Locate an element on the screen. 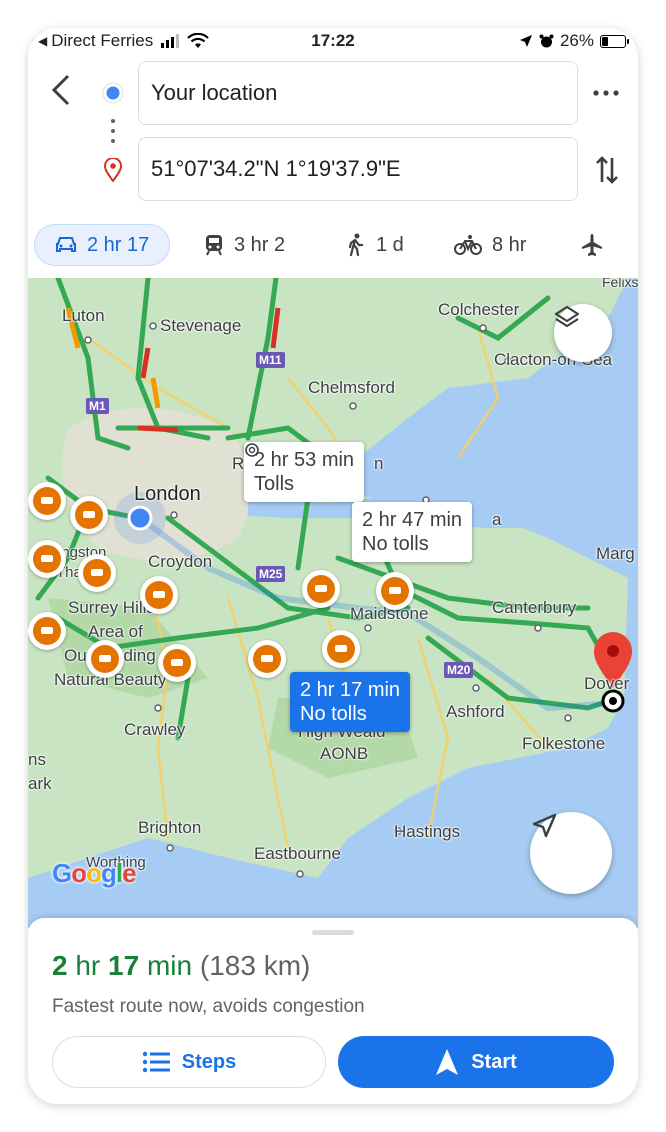 This screenshot has height=1132, width=666. battery-icon is located at coordinates (614, 41).